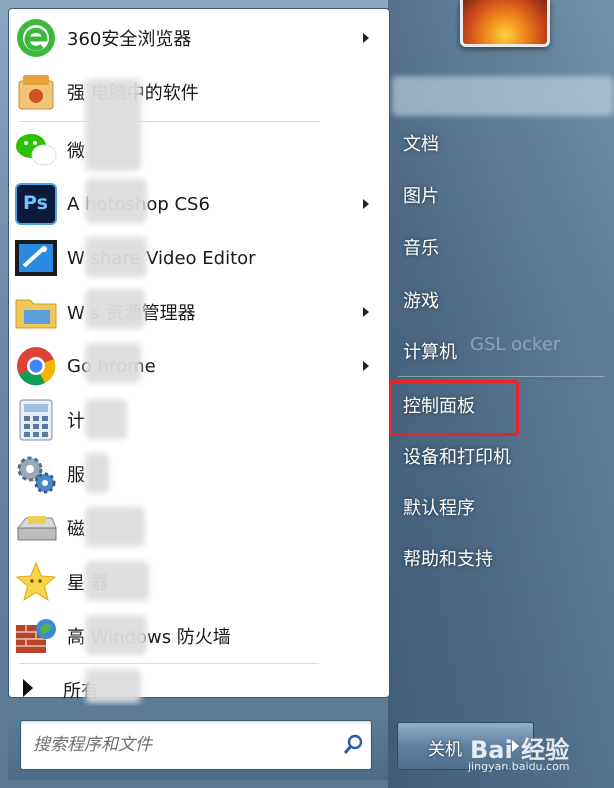 This screenshot has width=614, height=788. I want to click on program-item-software-manager: 强 电脑中的软件, so click(199, 92).